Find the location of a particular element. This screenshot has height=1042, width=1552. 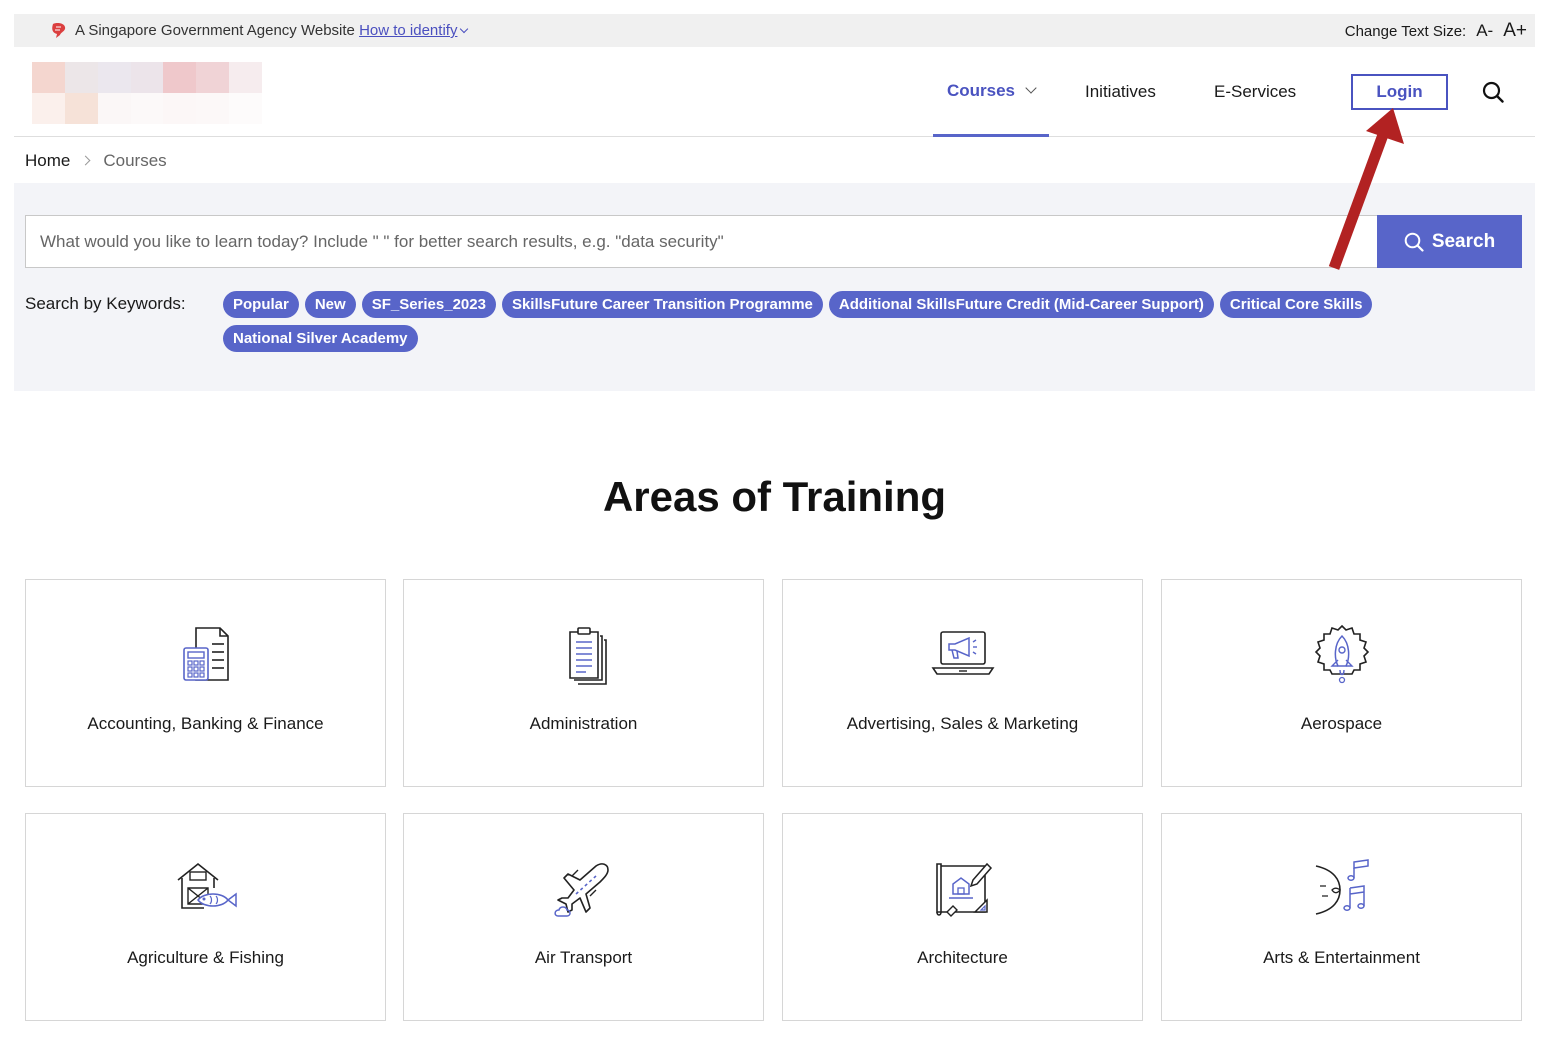

training-area-card: Administration is located at coordinates (583, 683).